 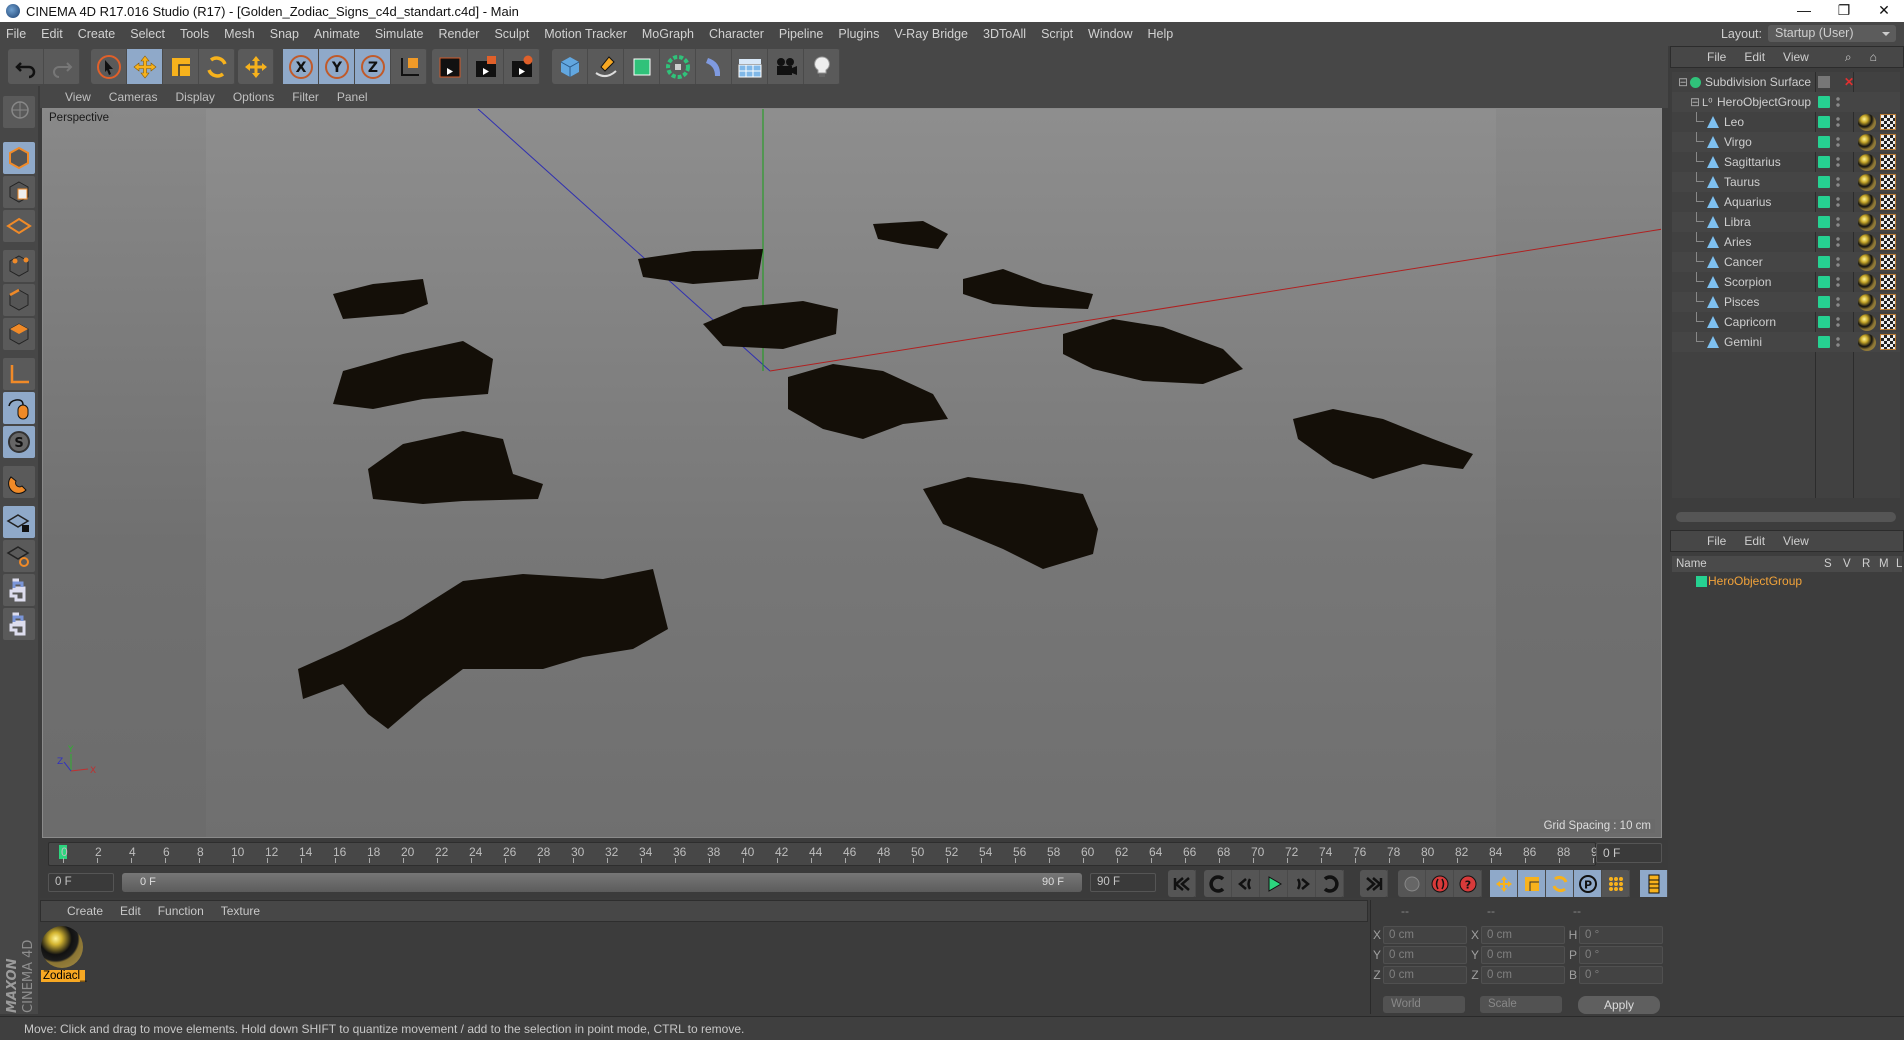 I want to click on redo-button, so click(x=62, y=66).